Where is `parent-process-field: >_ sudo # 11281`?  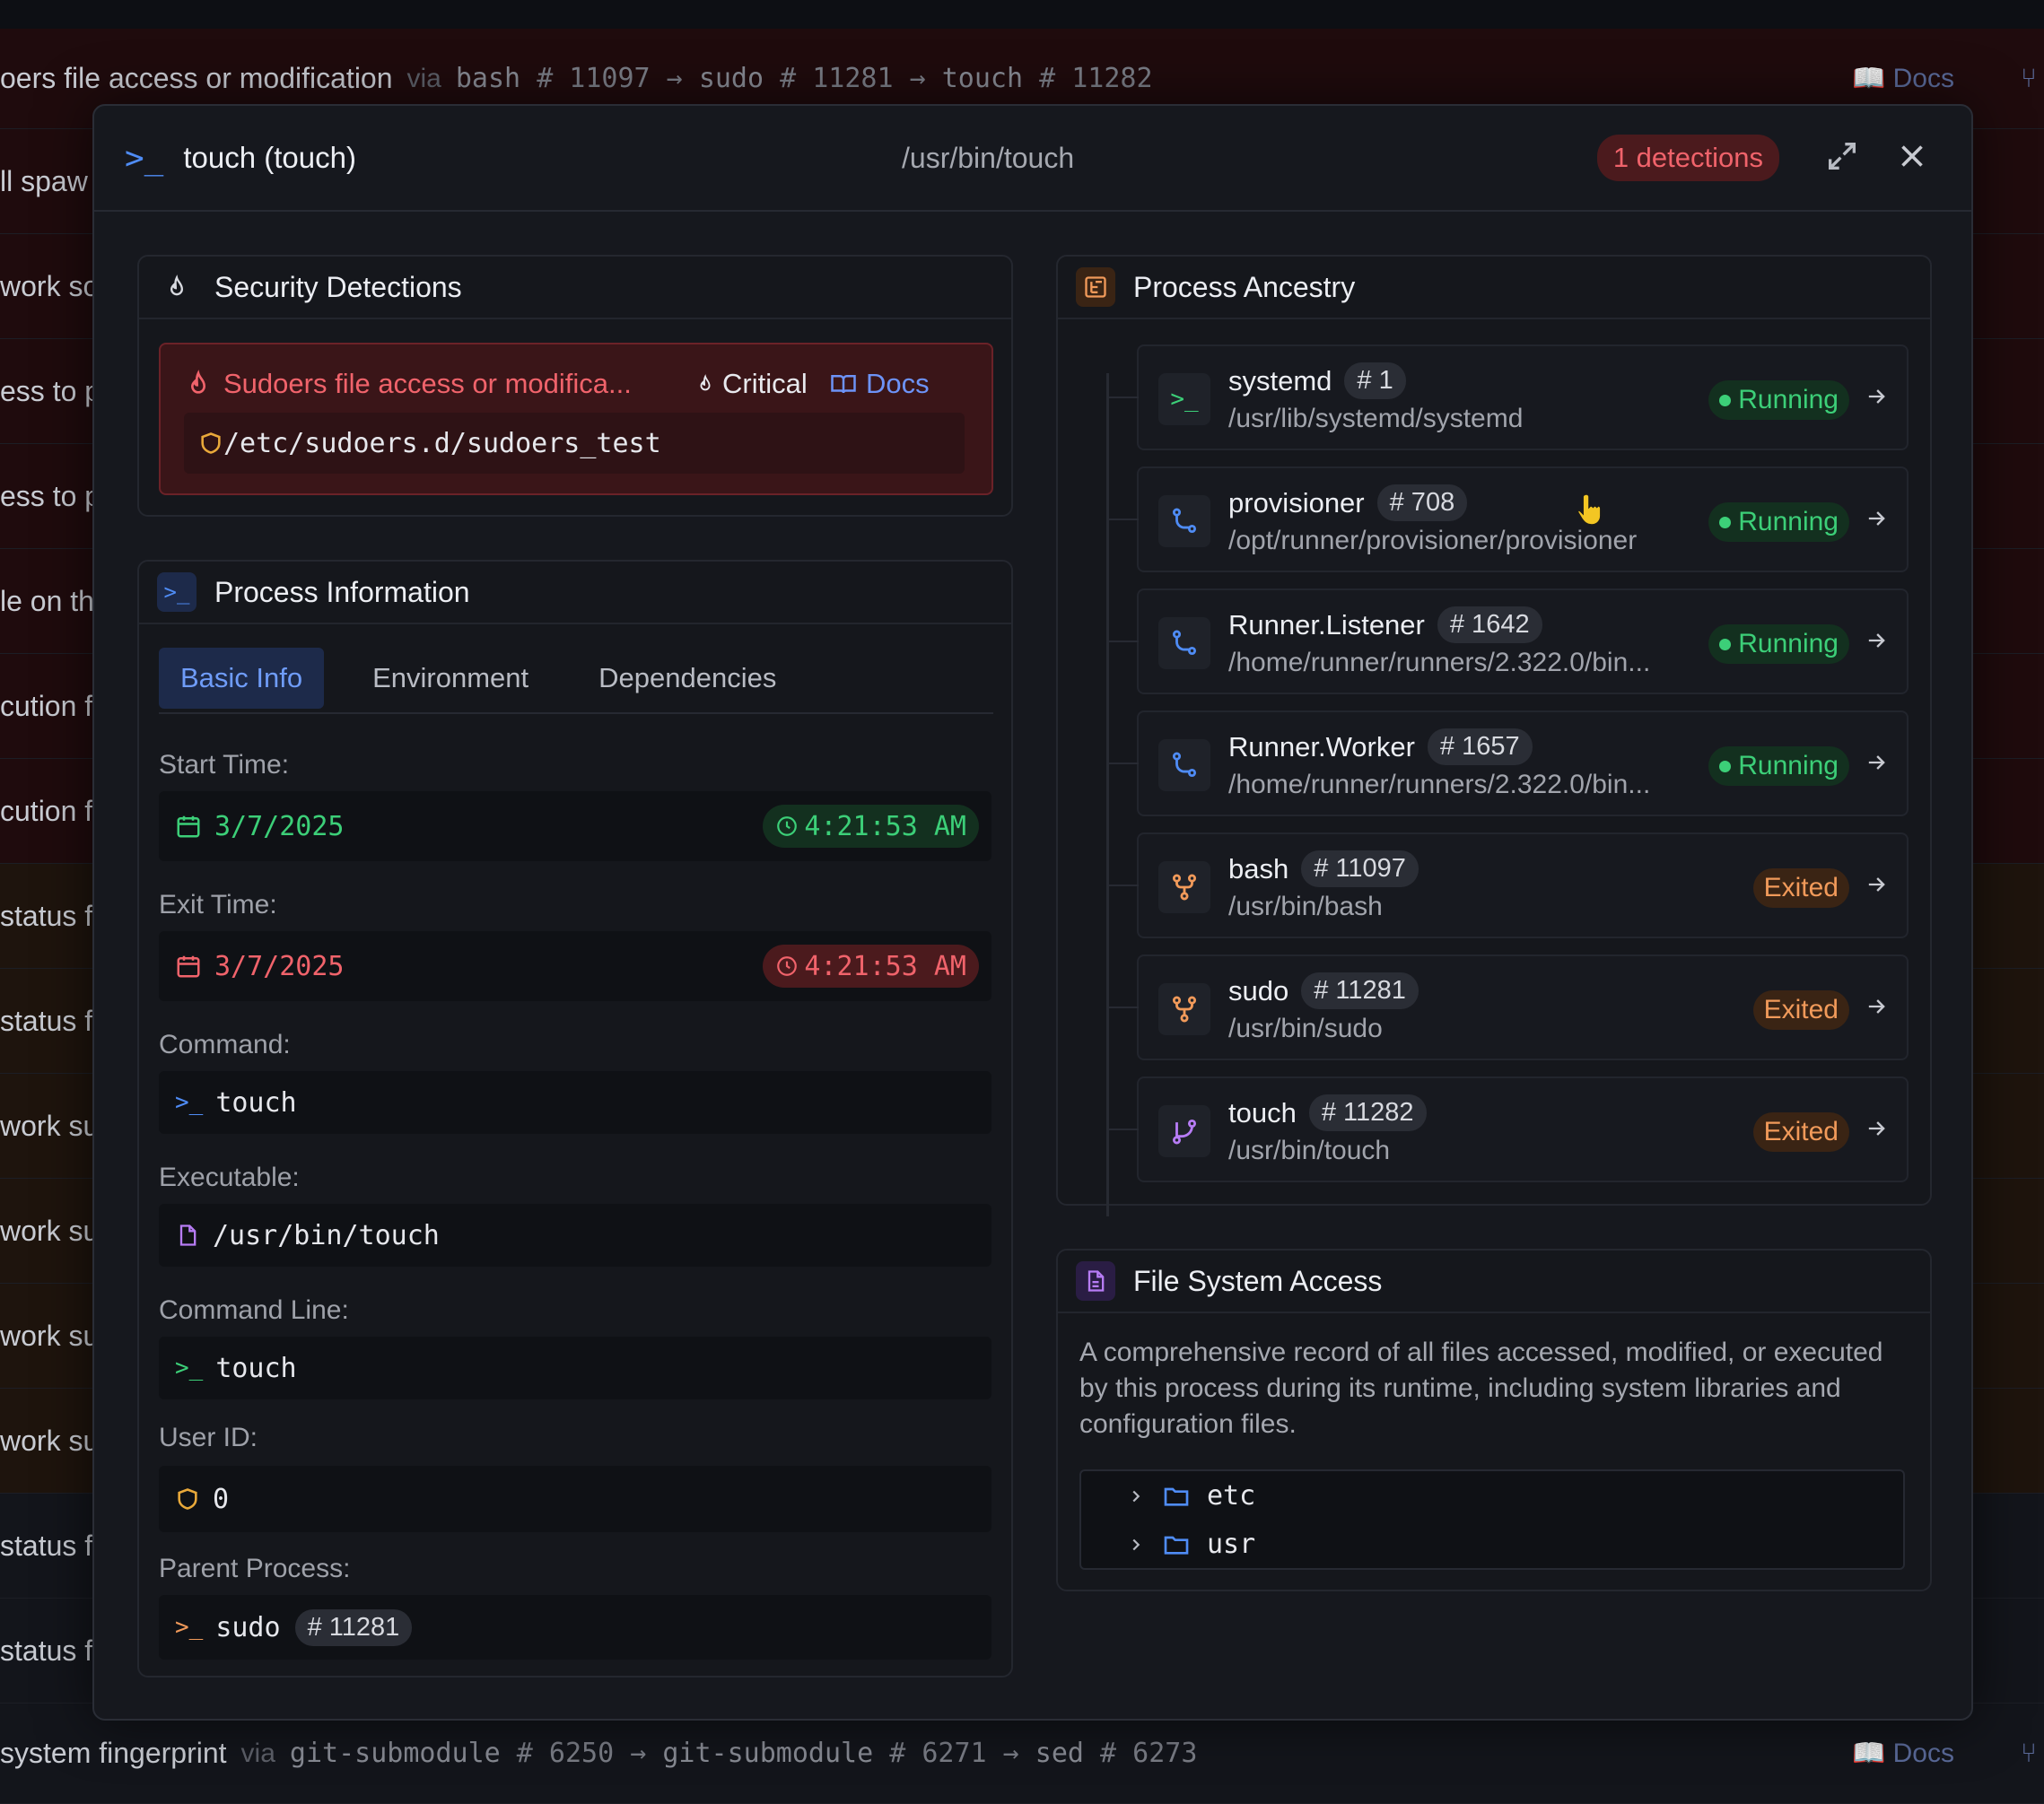 parent-process-field: >_ sudo # 11281 is located at coordinates (575, 1627).